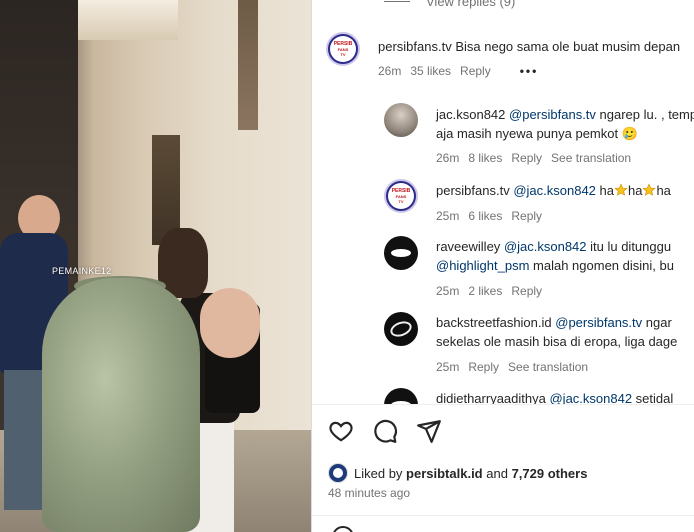 The image size is (694, 532). I want to click on comment-username: backstreetfashion.id, so click(494, 322).